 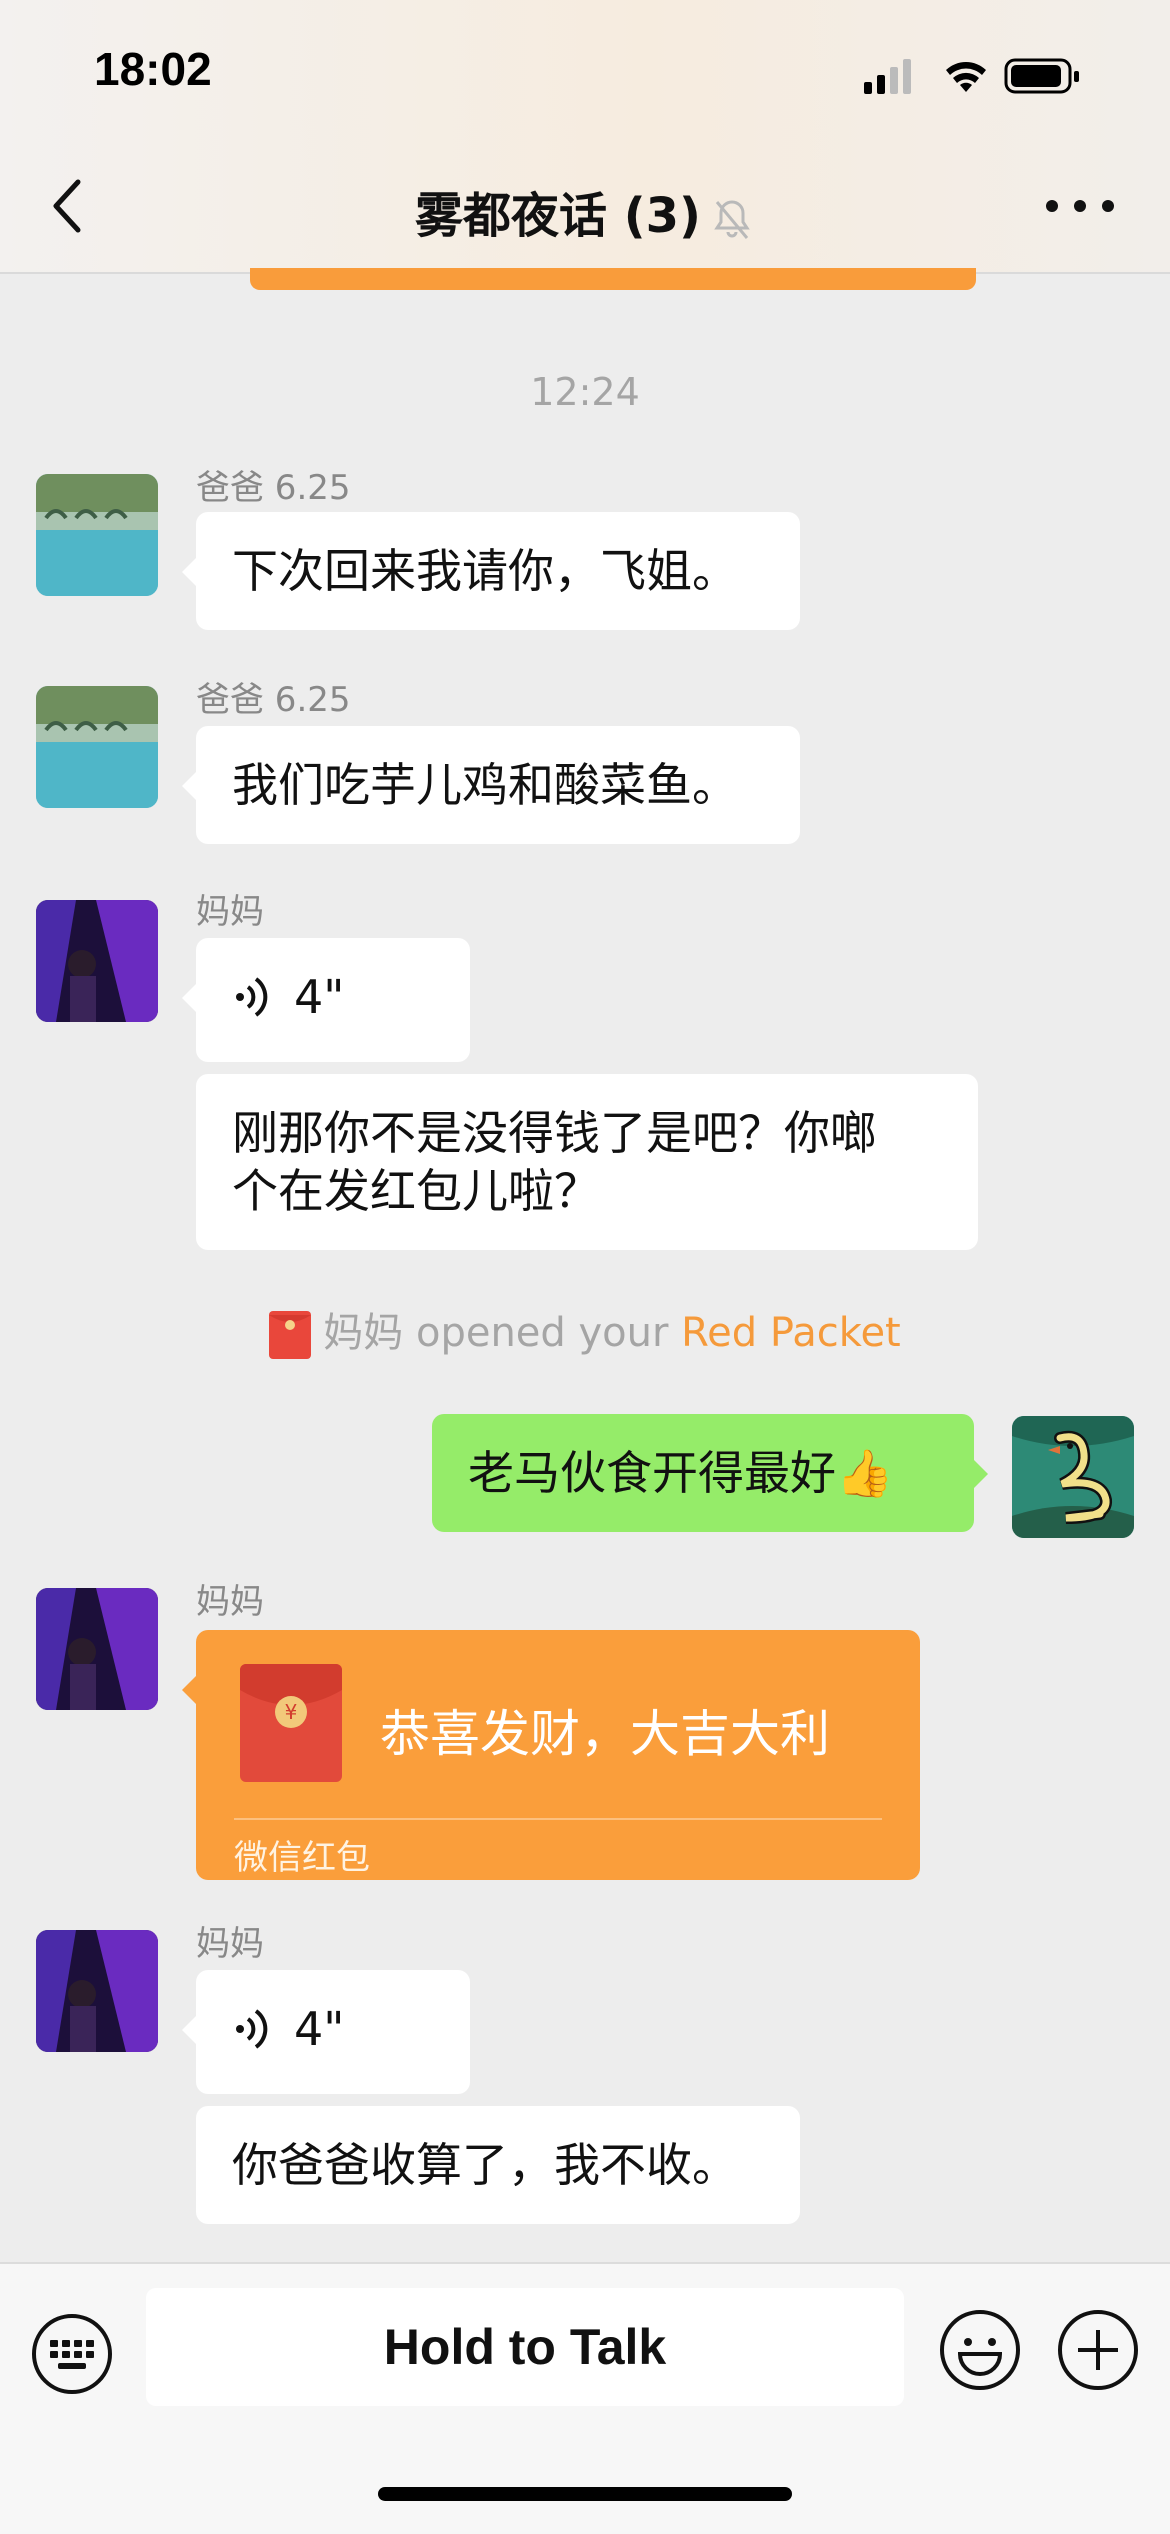 I want to click on red-packet-notice: 妈妈 opened your Red Packet, so click(x=585, y=1329).